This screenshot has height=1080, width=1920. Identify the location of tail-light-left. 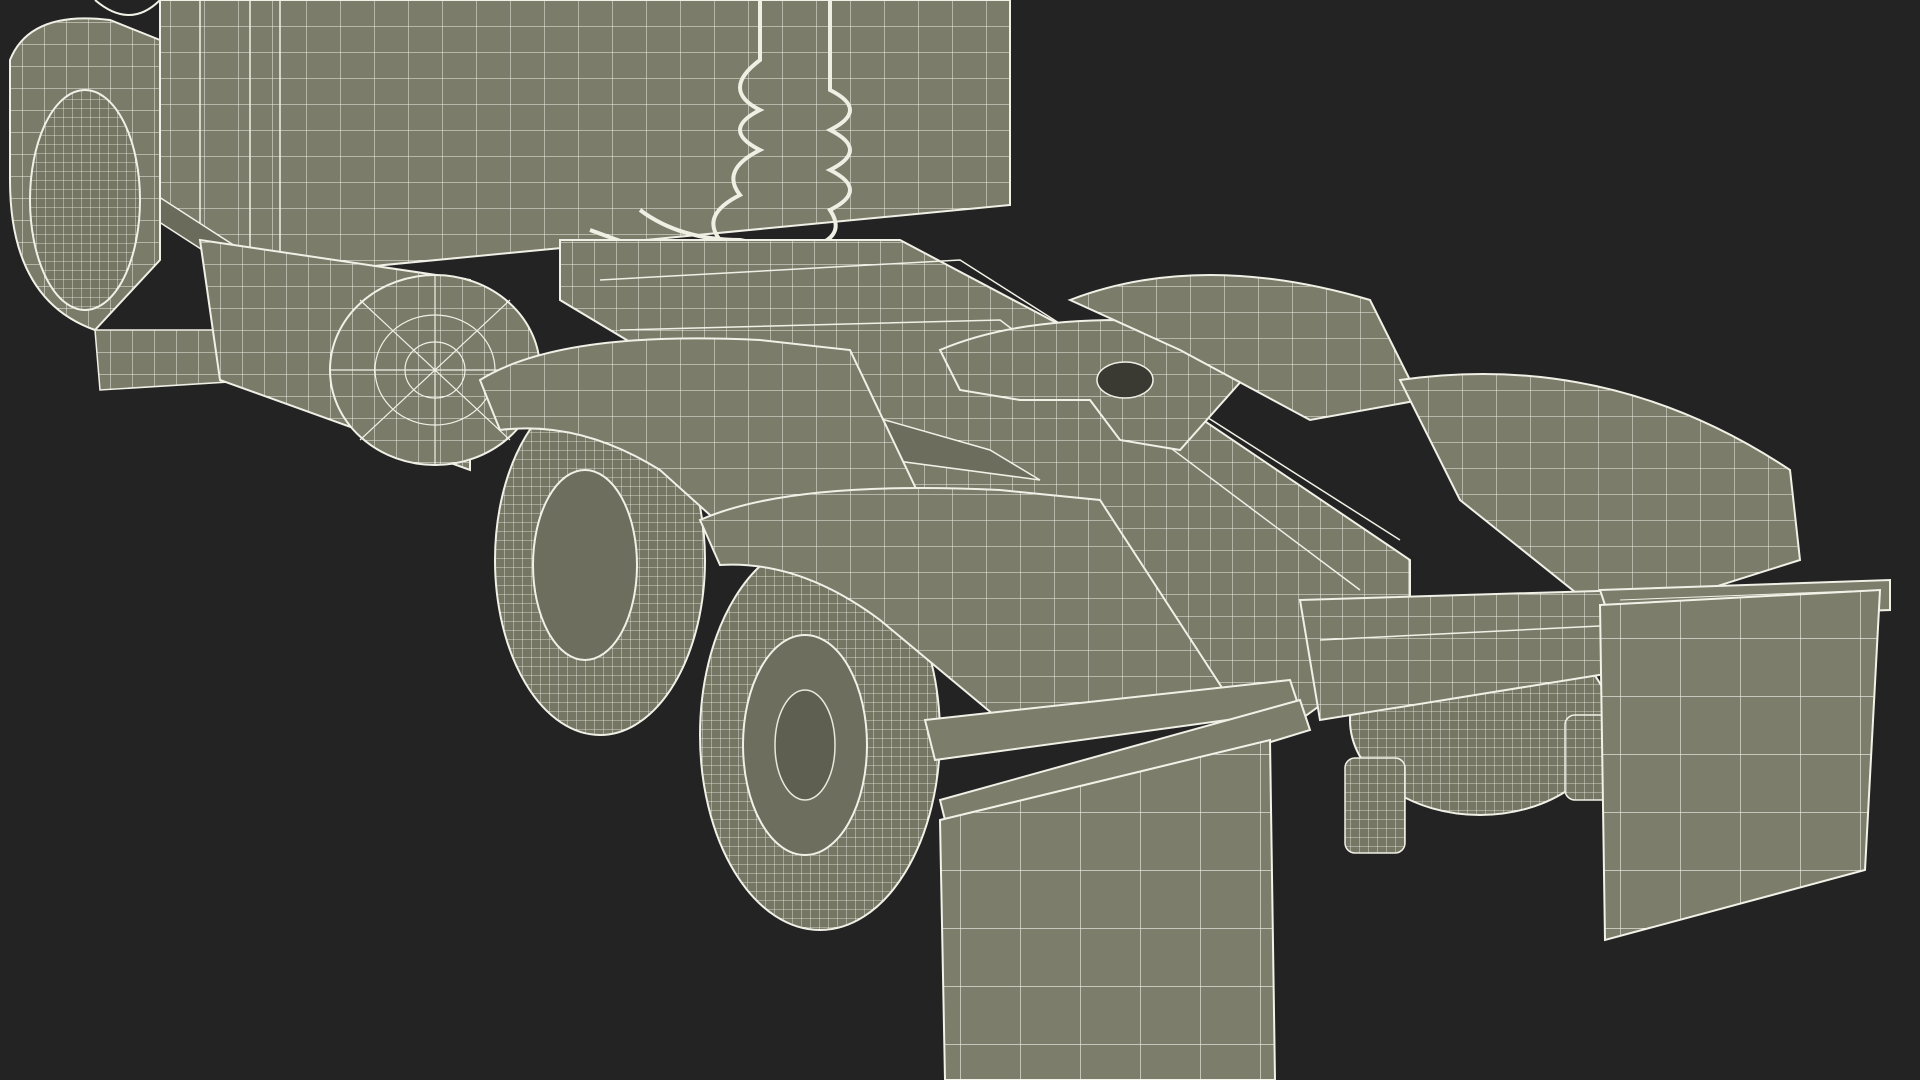
(1375, 805).